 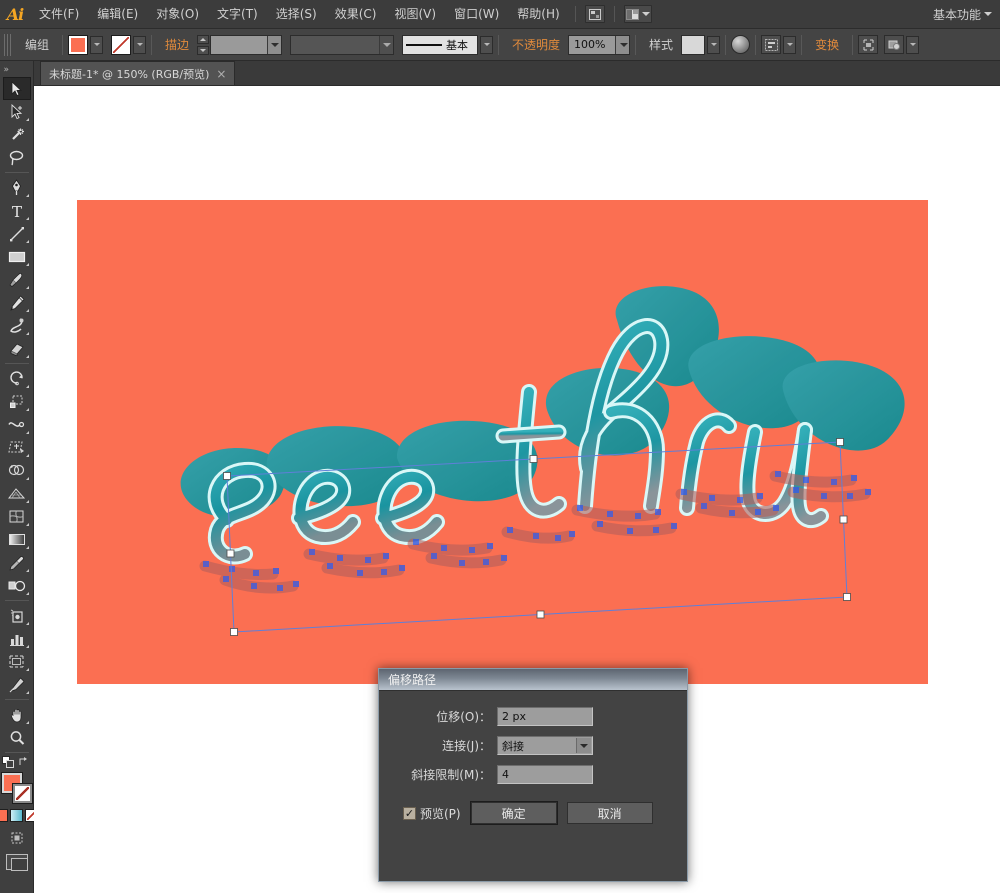 I want to click on width-tool, so click(x=17, y=424).